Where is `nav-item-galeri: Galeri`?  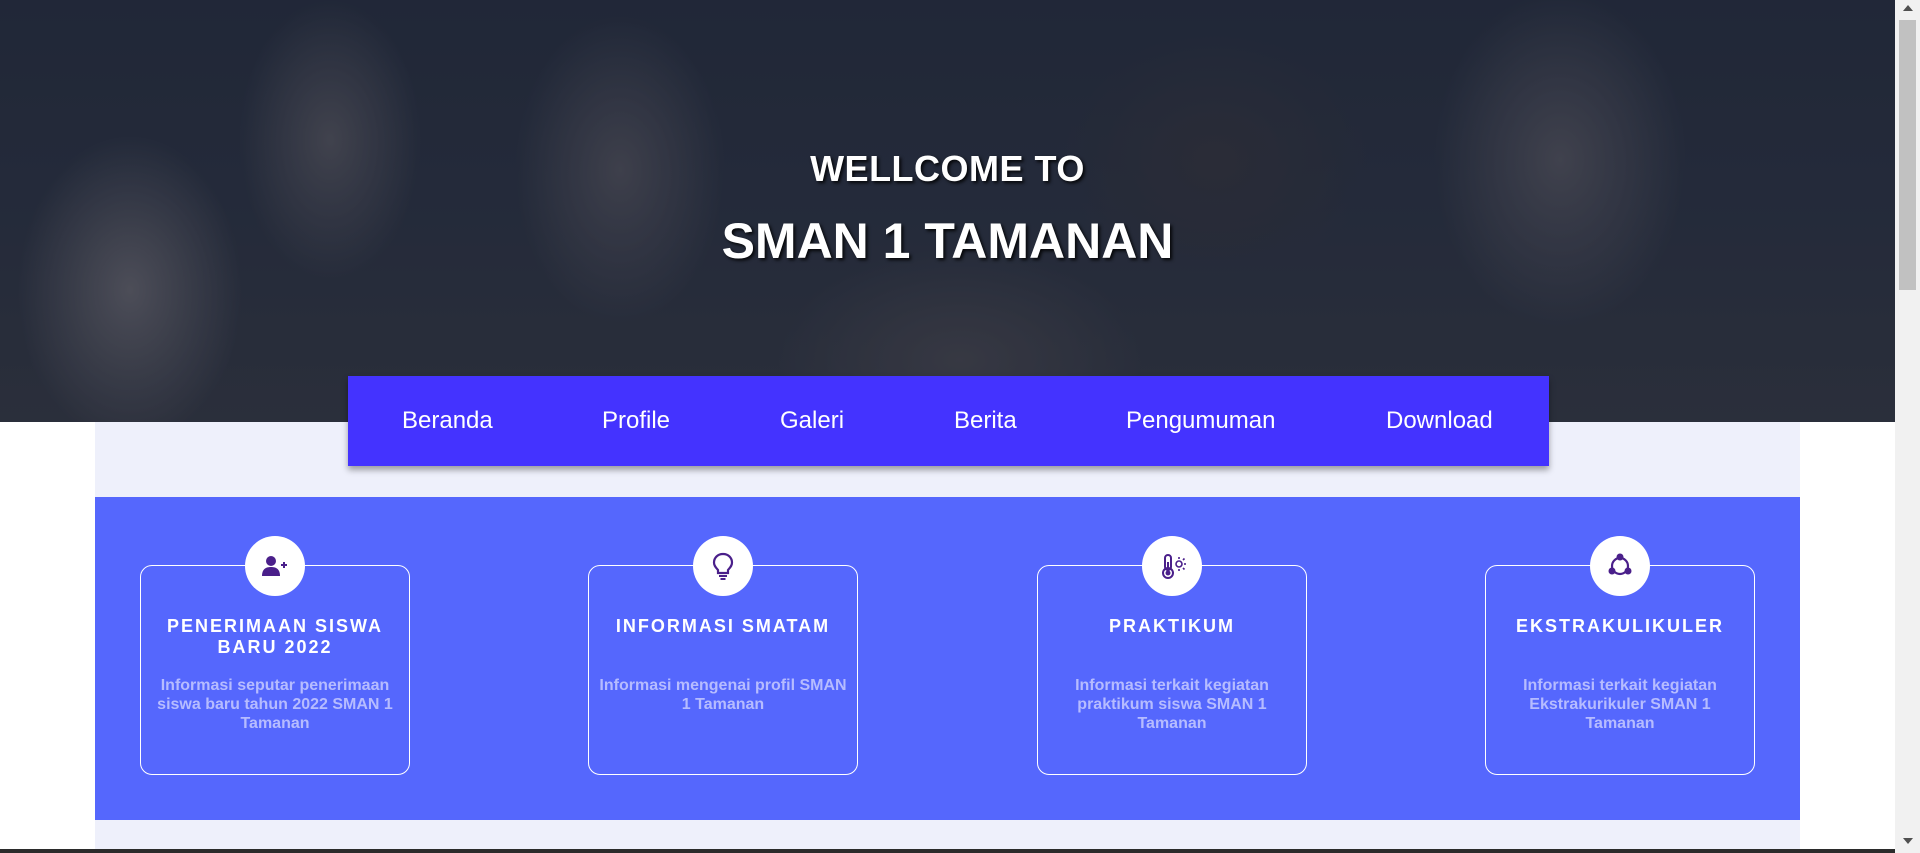
nav-item-galeri: Galeri is located at coordinates (812, 421).